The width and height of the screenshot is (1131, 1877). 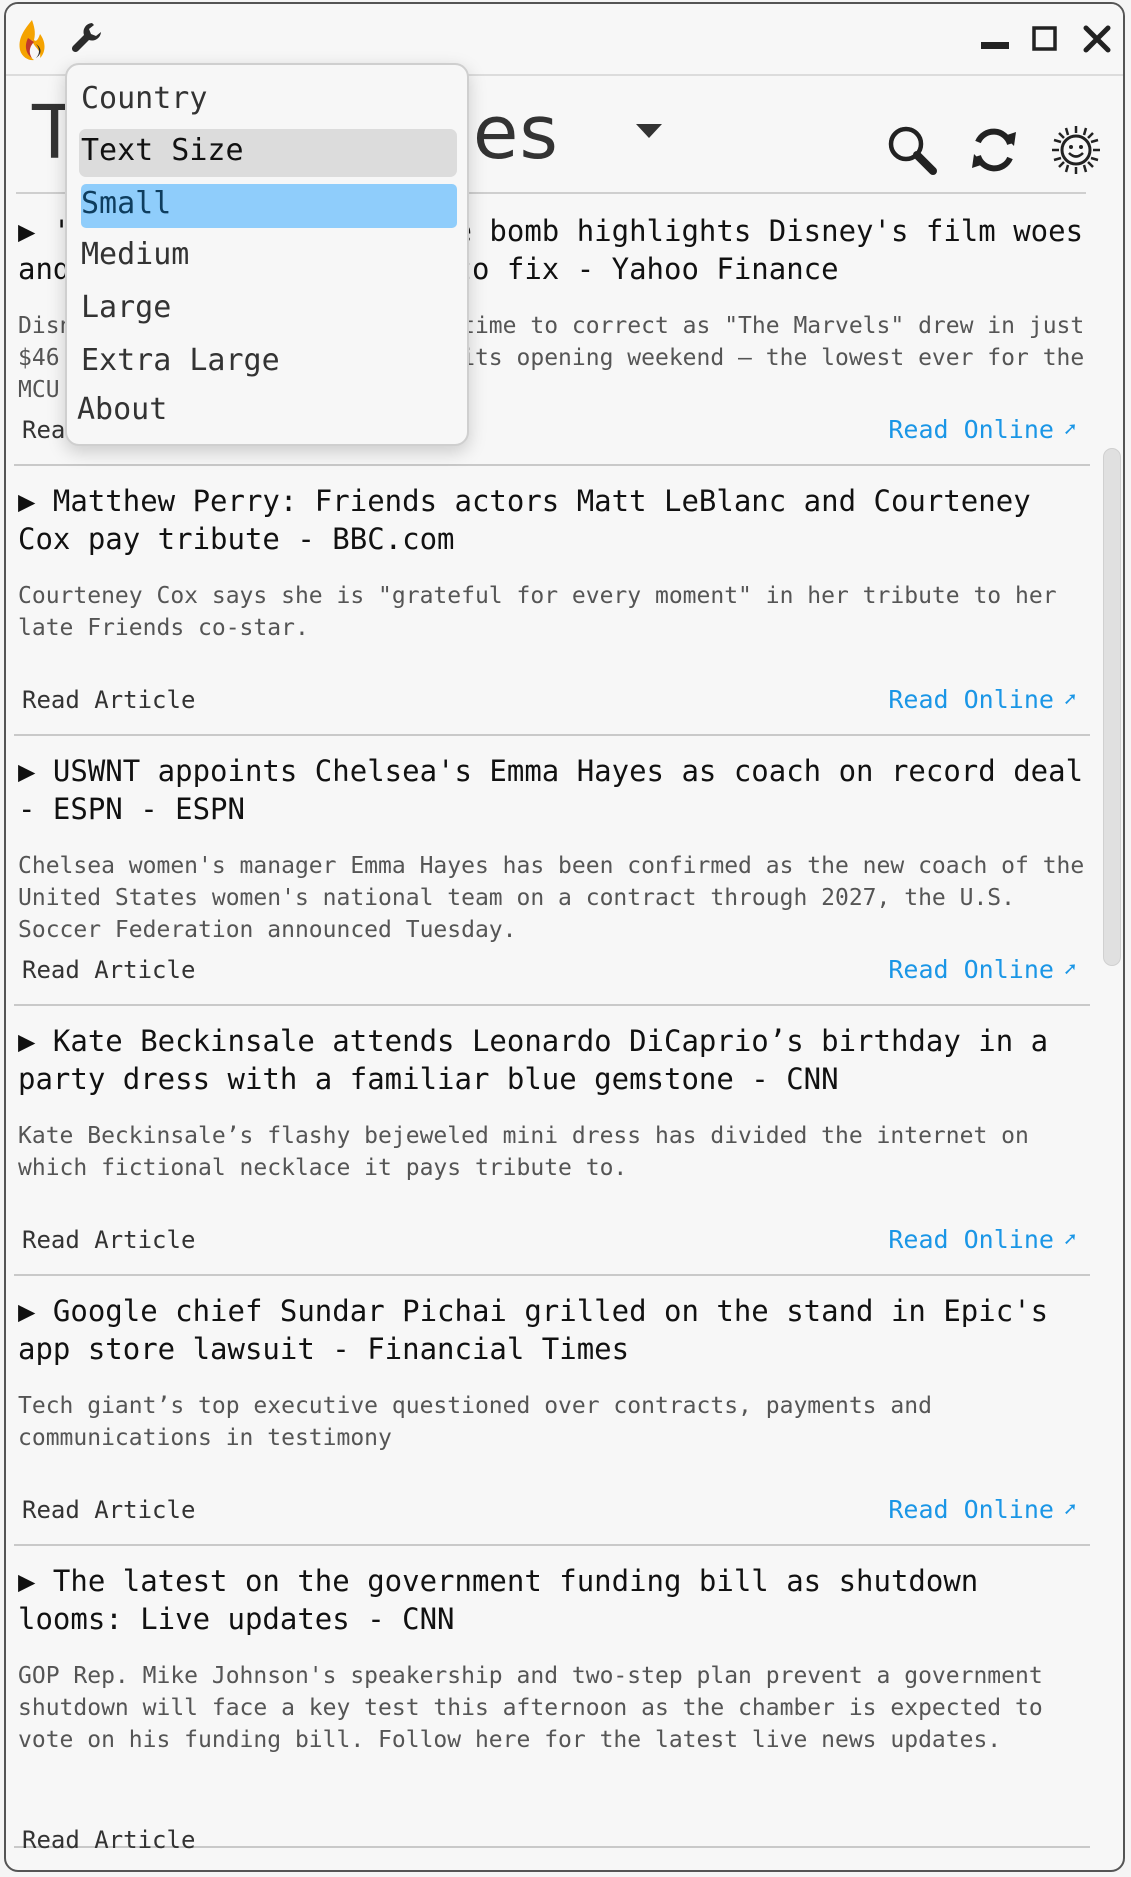 What do you see at coordinates (912, 150) in the screenshot?
I see `search-icon` at bounding box center [912, 150].